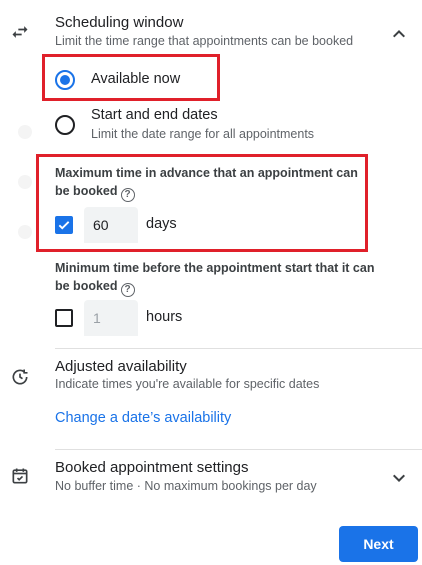 This screenshot has width=422, height=565. Describe the element at coordinates (20, 32) in the screenshot. I see `swap-arrows-icon` at that location.